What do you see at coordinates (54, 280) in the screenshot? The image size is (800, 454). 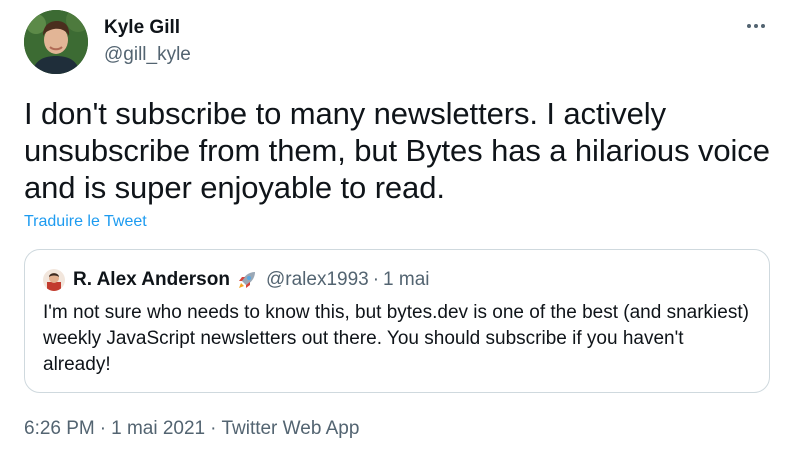 I see `quoted-author-avatar` at bounding box center [54, 280].